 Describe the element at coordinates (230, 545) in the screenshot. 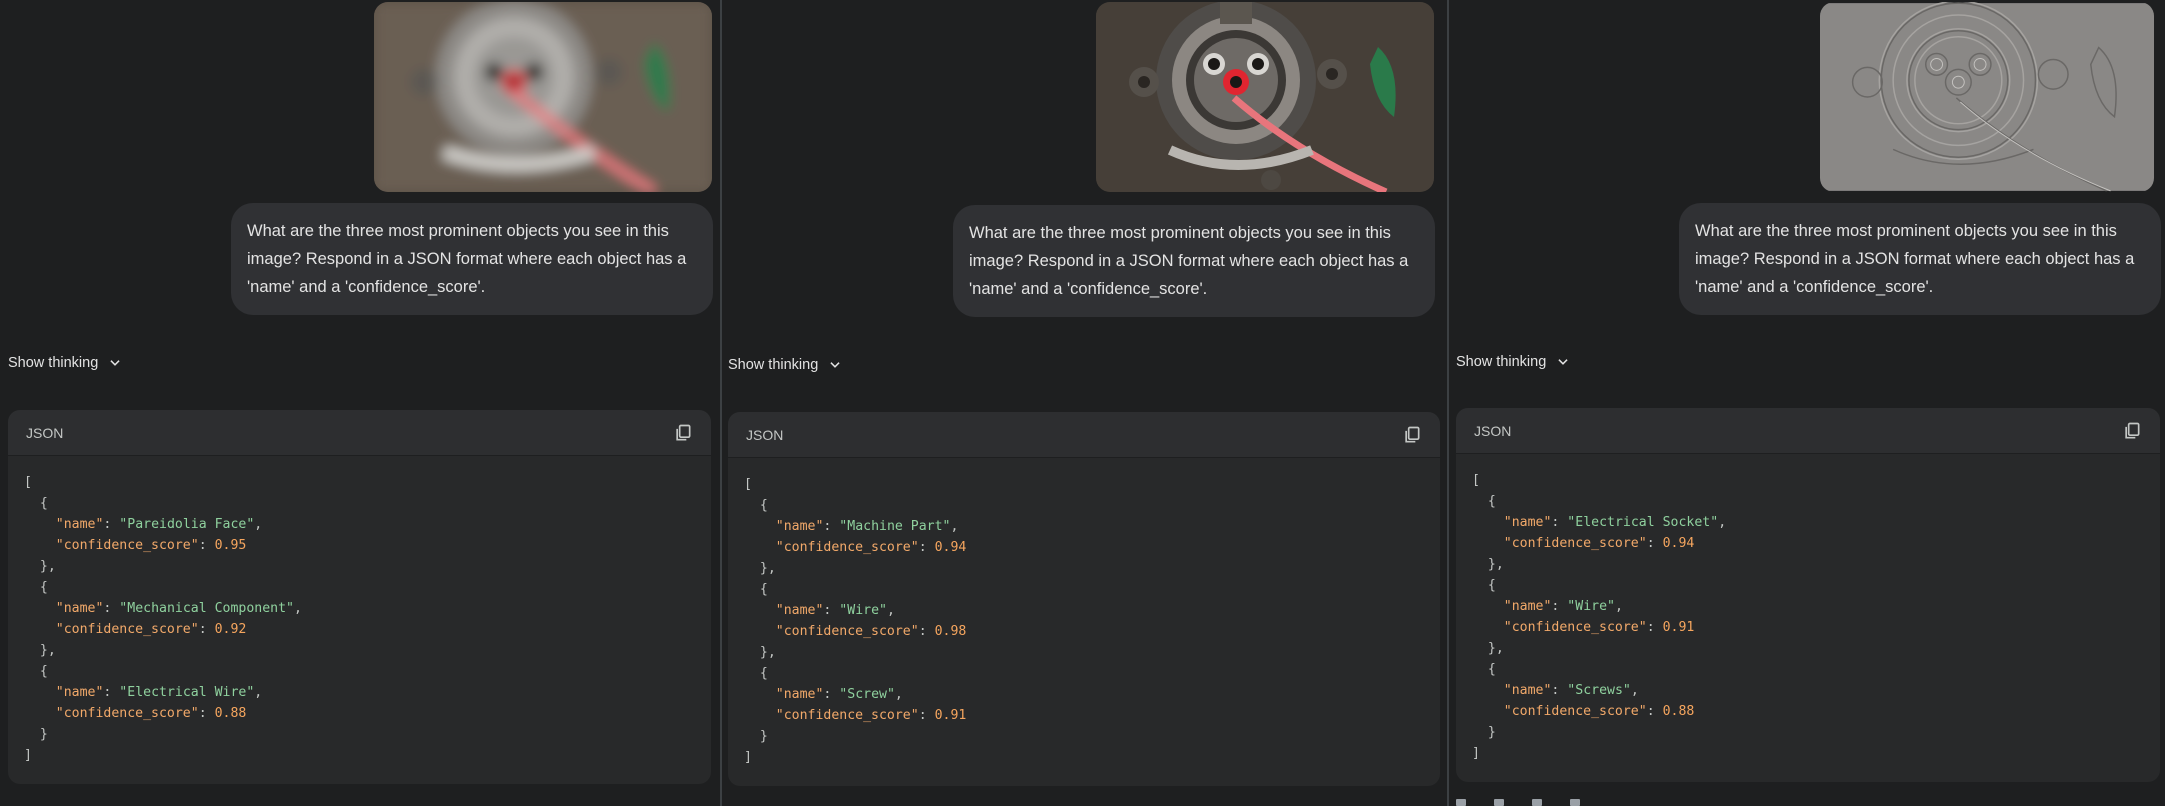

I see `item-score: 0.95` at that location.